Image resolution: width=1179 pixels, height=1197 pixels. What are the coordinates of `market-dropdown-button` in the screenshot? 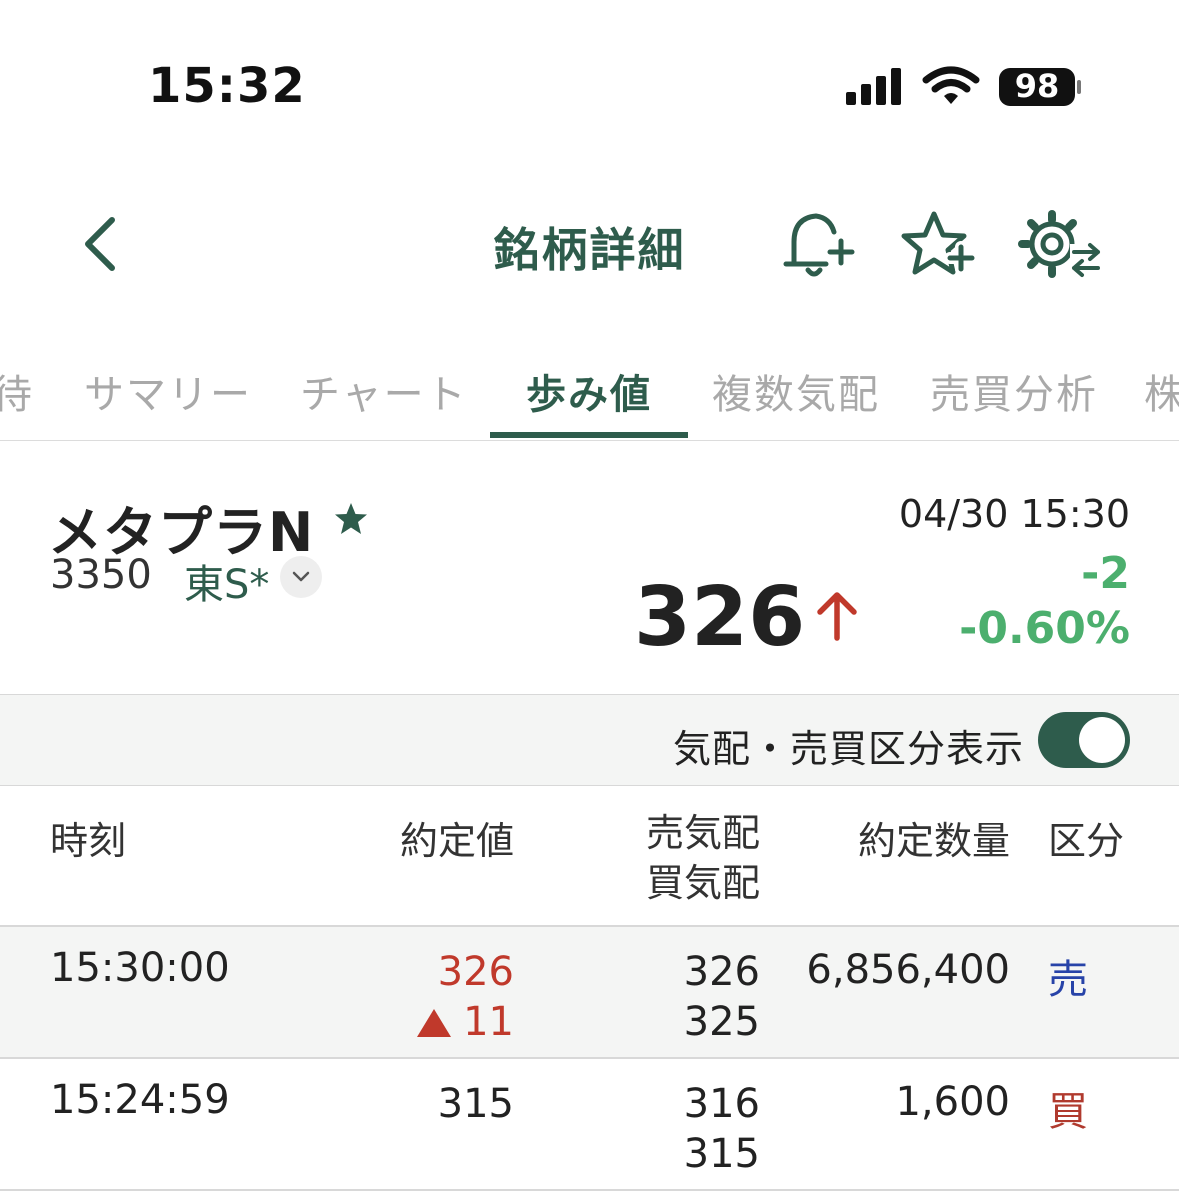 It's located at (301, 577).